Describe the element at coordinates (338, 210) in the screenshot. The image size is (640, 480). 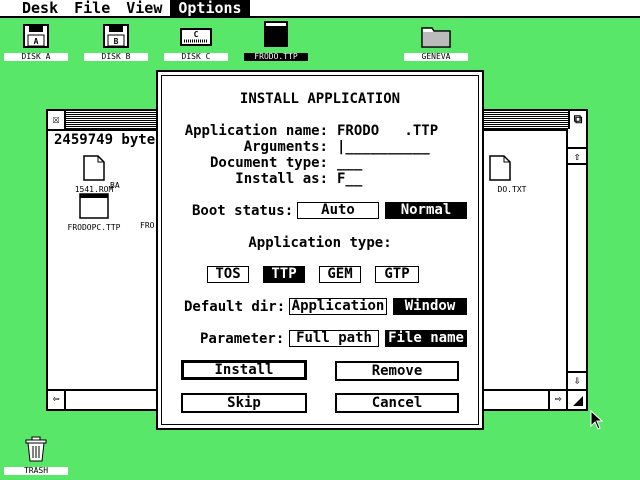
I see `boot-auto-button: Auto` at that location.